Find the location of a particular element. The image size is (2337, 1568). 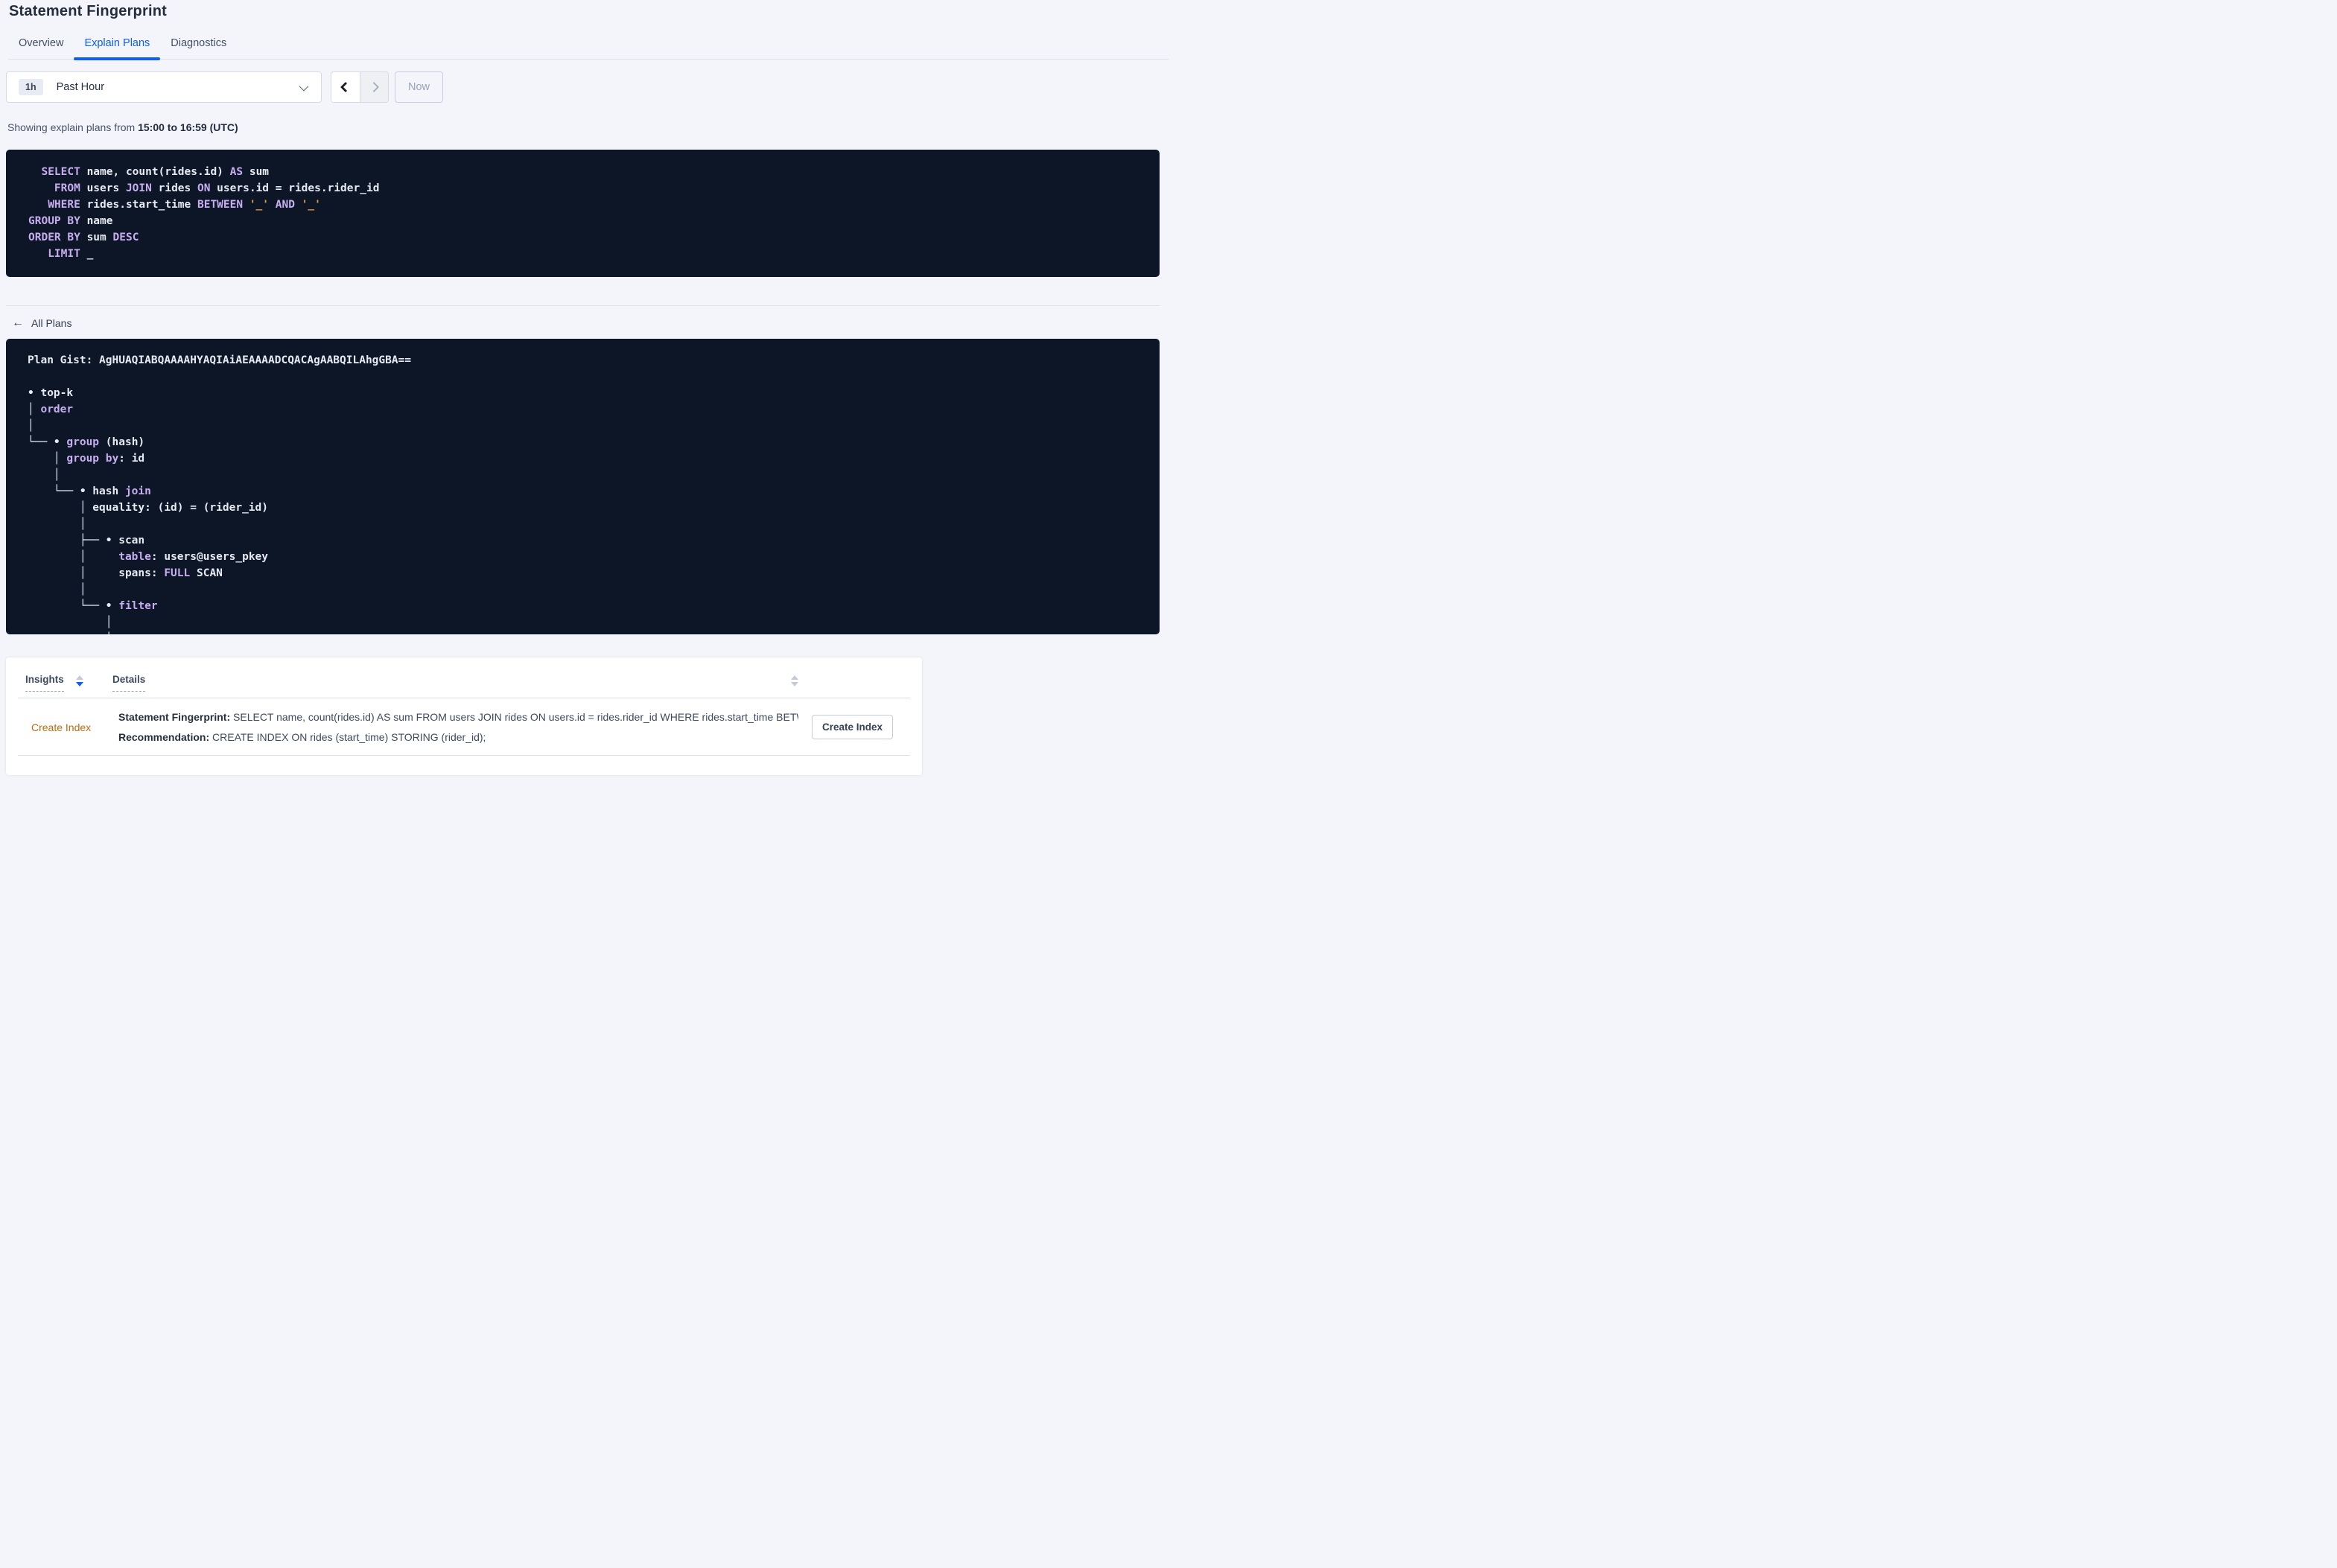

page-title: Statement Fingerprint is located at coordinates (88, 11).